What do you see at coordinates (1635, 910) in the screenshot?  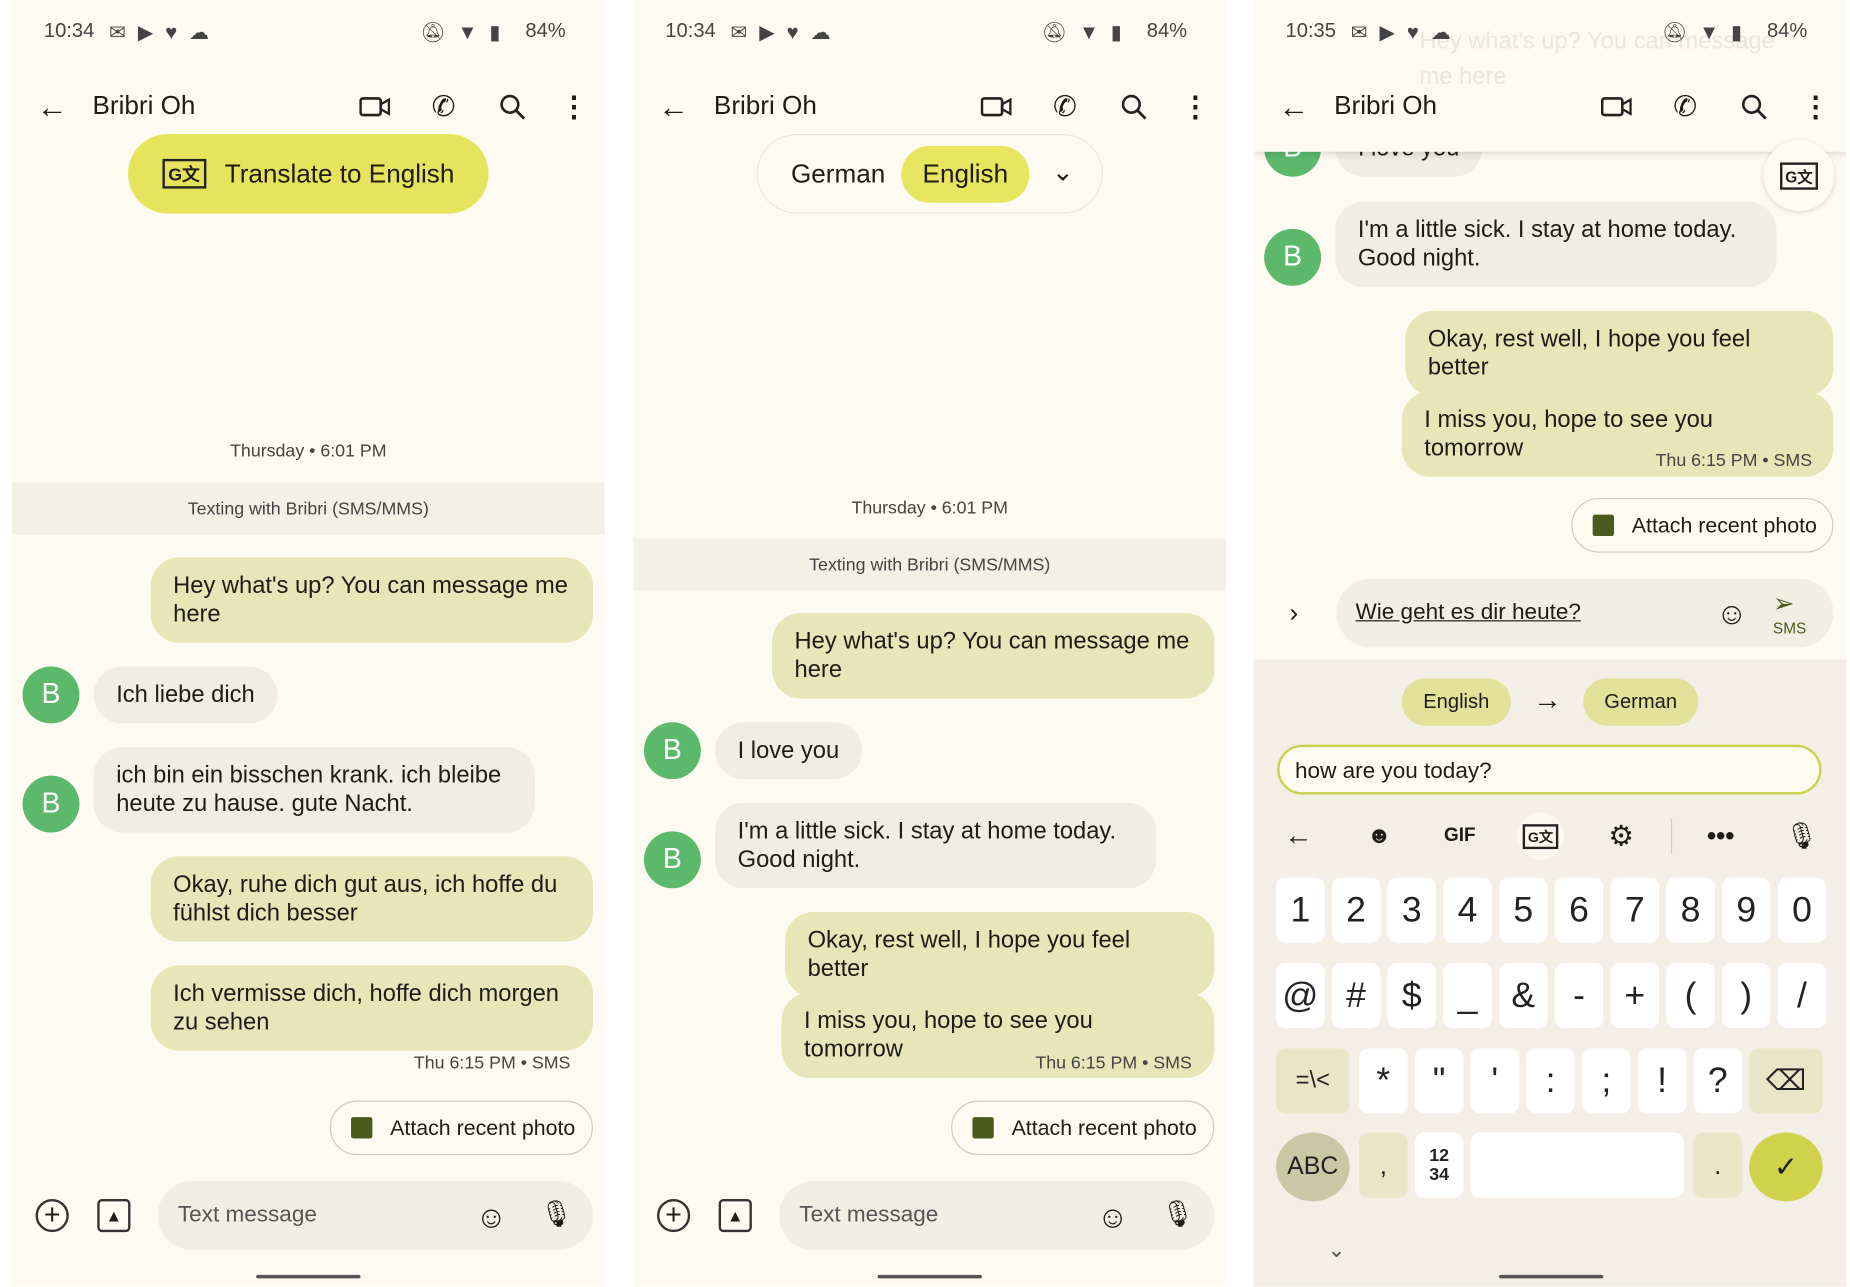 I see `key: 7` at bounding box center [1635, 910].